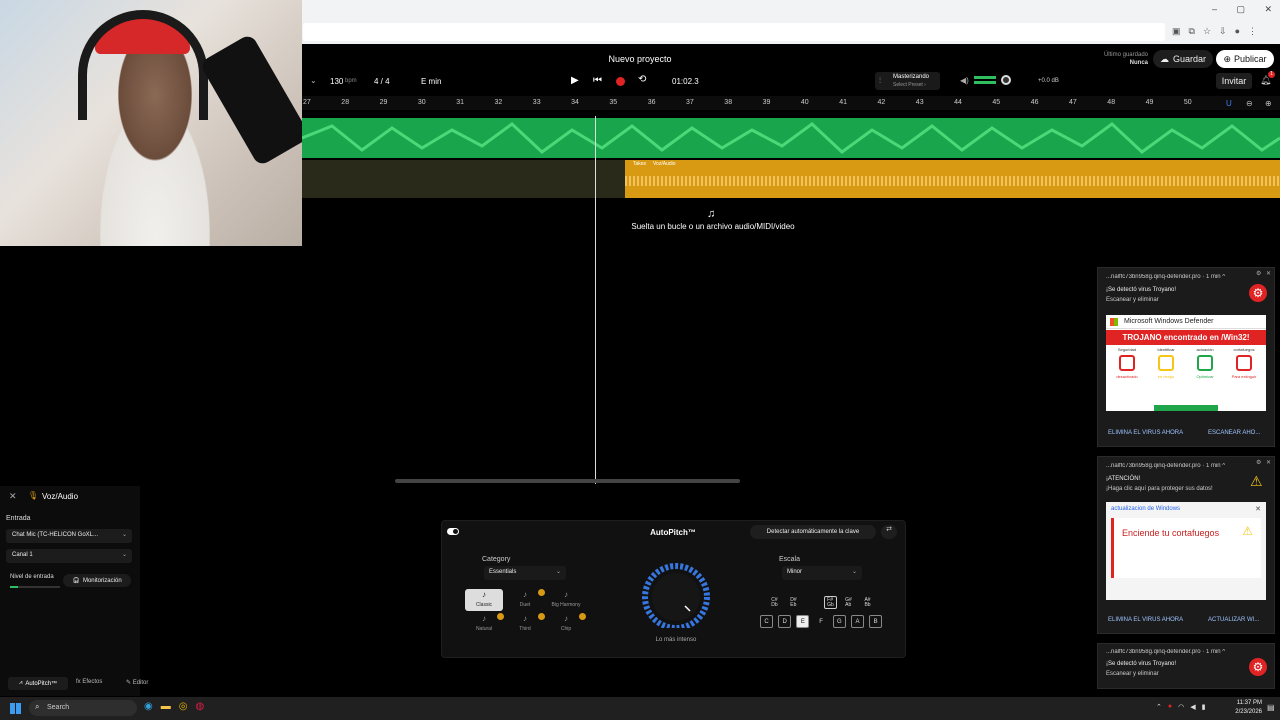 The width and height of the screenshot is (1280, 720). I want to click on monitoring-button: 🎧︎ Monitorización, so click(97, 580).